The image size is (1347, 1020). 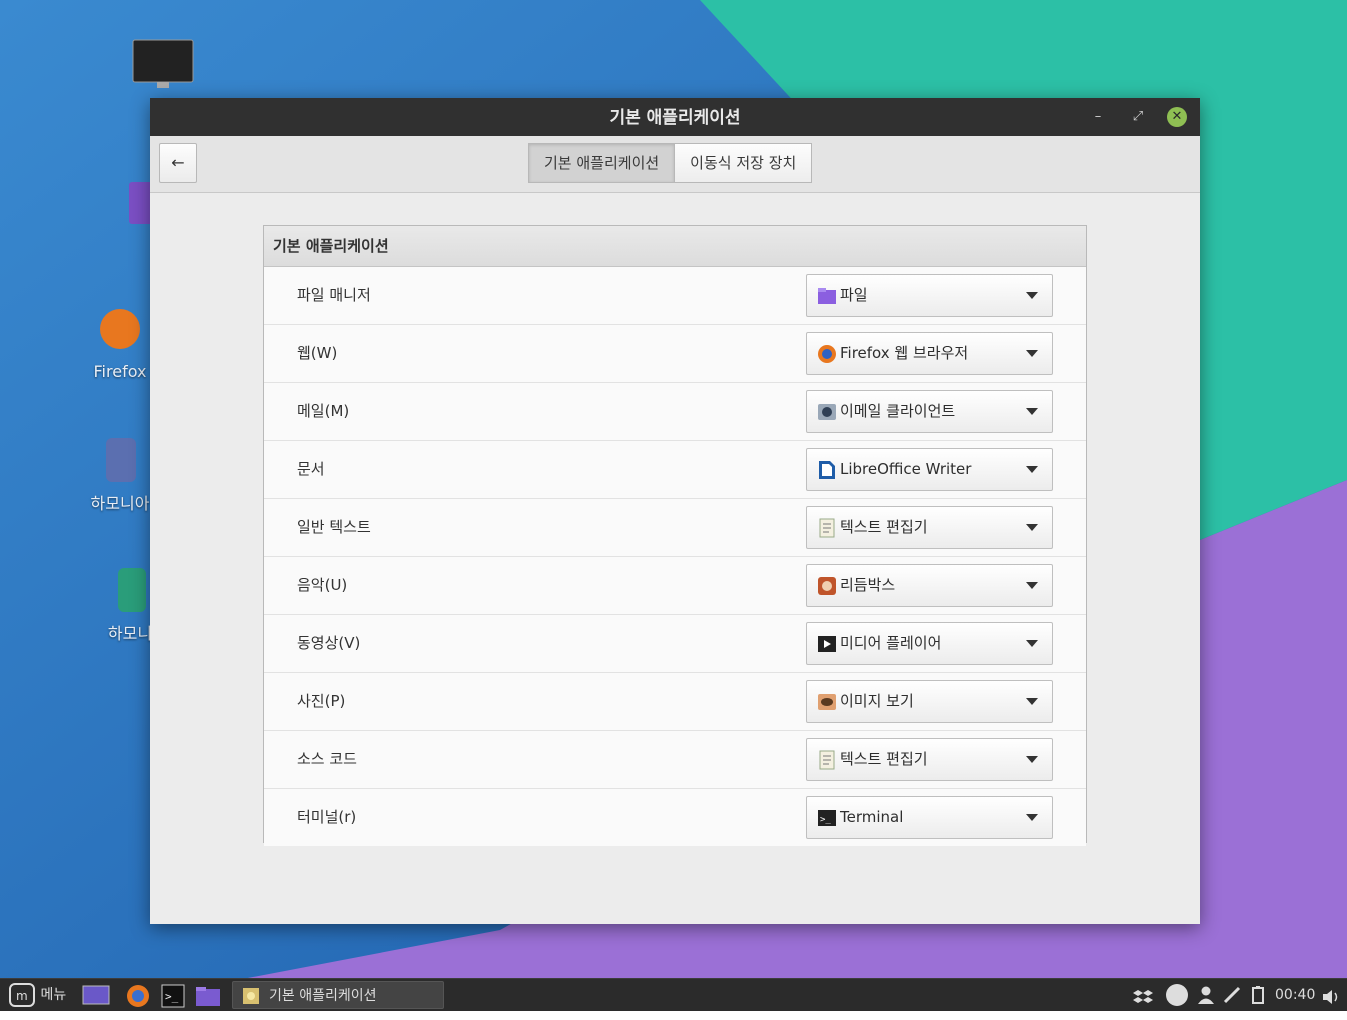 I want to click on window-title: 기본 애플리케이션, so click(x=675, y=118).